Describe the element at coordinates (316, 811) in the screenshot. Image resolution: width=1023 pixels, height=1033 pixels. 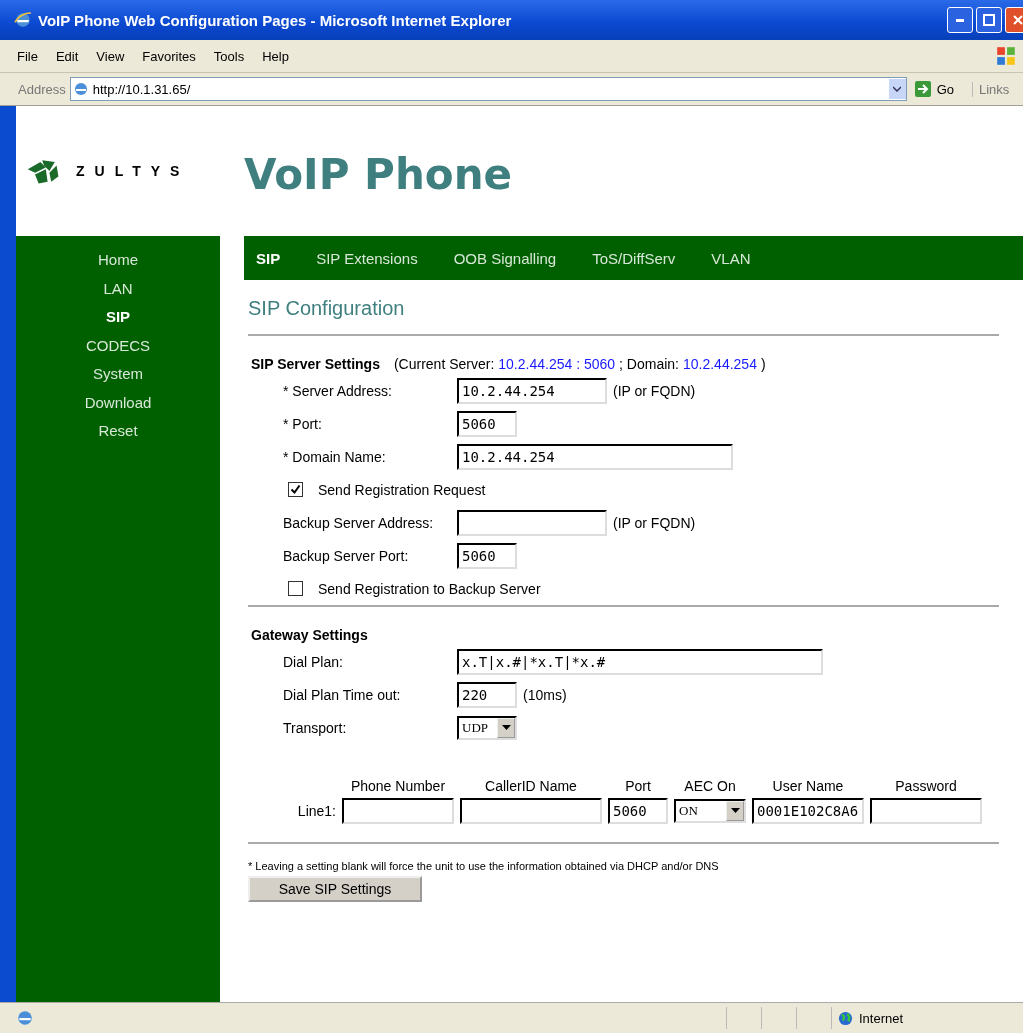
I see `line-label: Line1:` at that location.